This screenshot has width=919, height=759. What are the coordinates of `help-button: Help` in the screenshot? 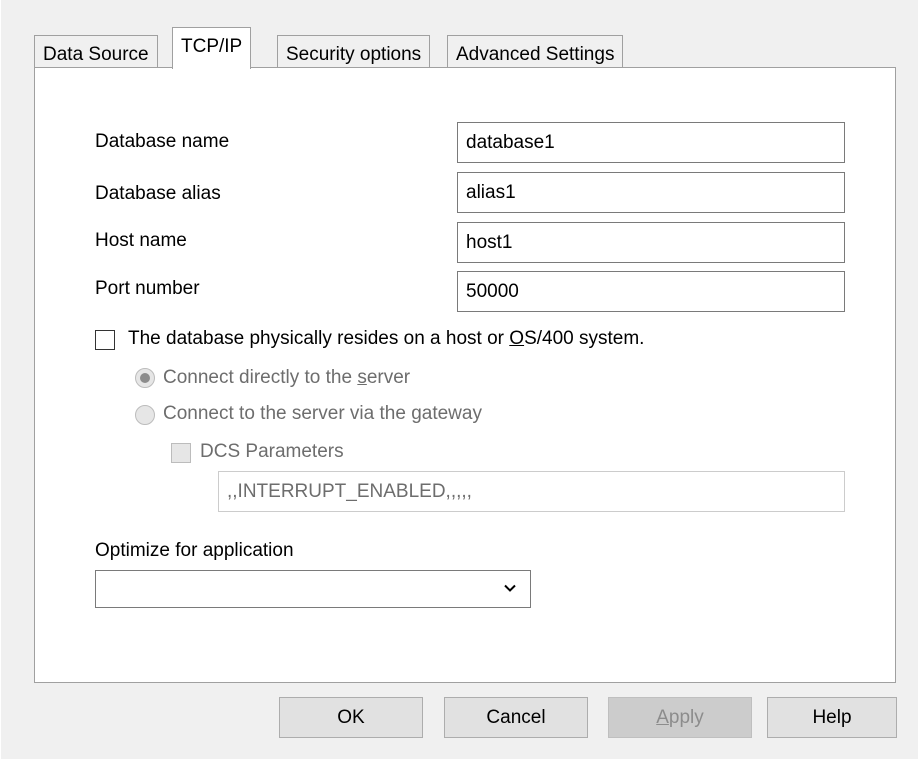 It's located at (832, 717).